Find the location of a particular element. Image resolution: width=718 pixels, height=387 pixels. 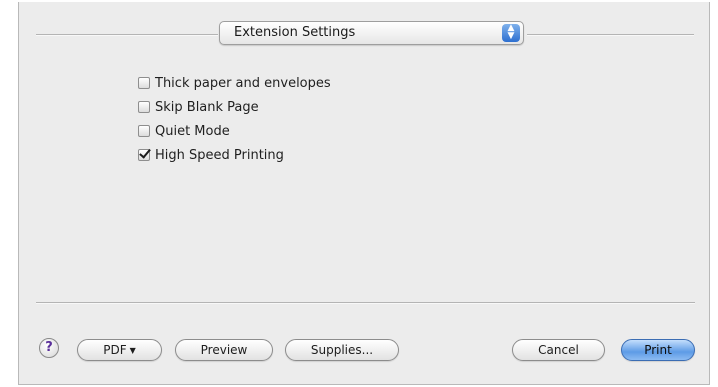

panel-selector-popup: Extension Settings ▲ ▼ is located at coordinates (371, 33).